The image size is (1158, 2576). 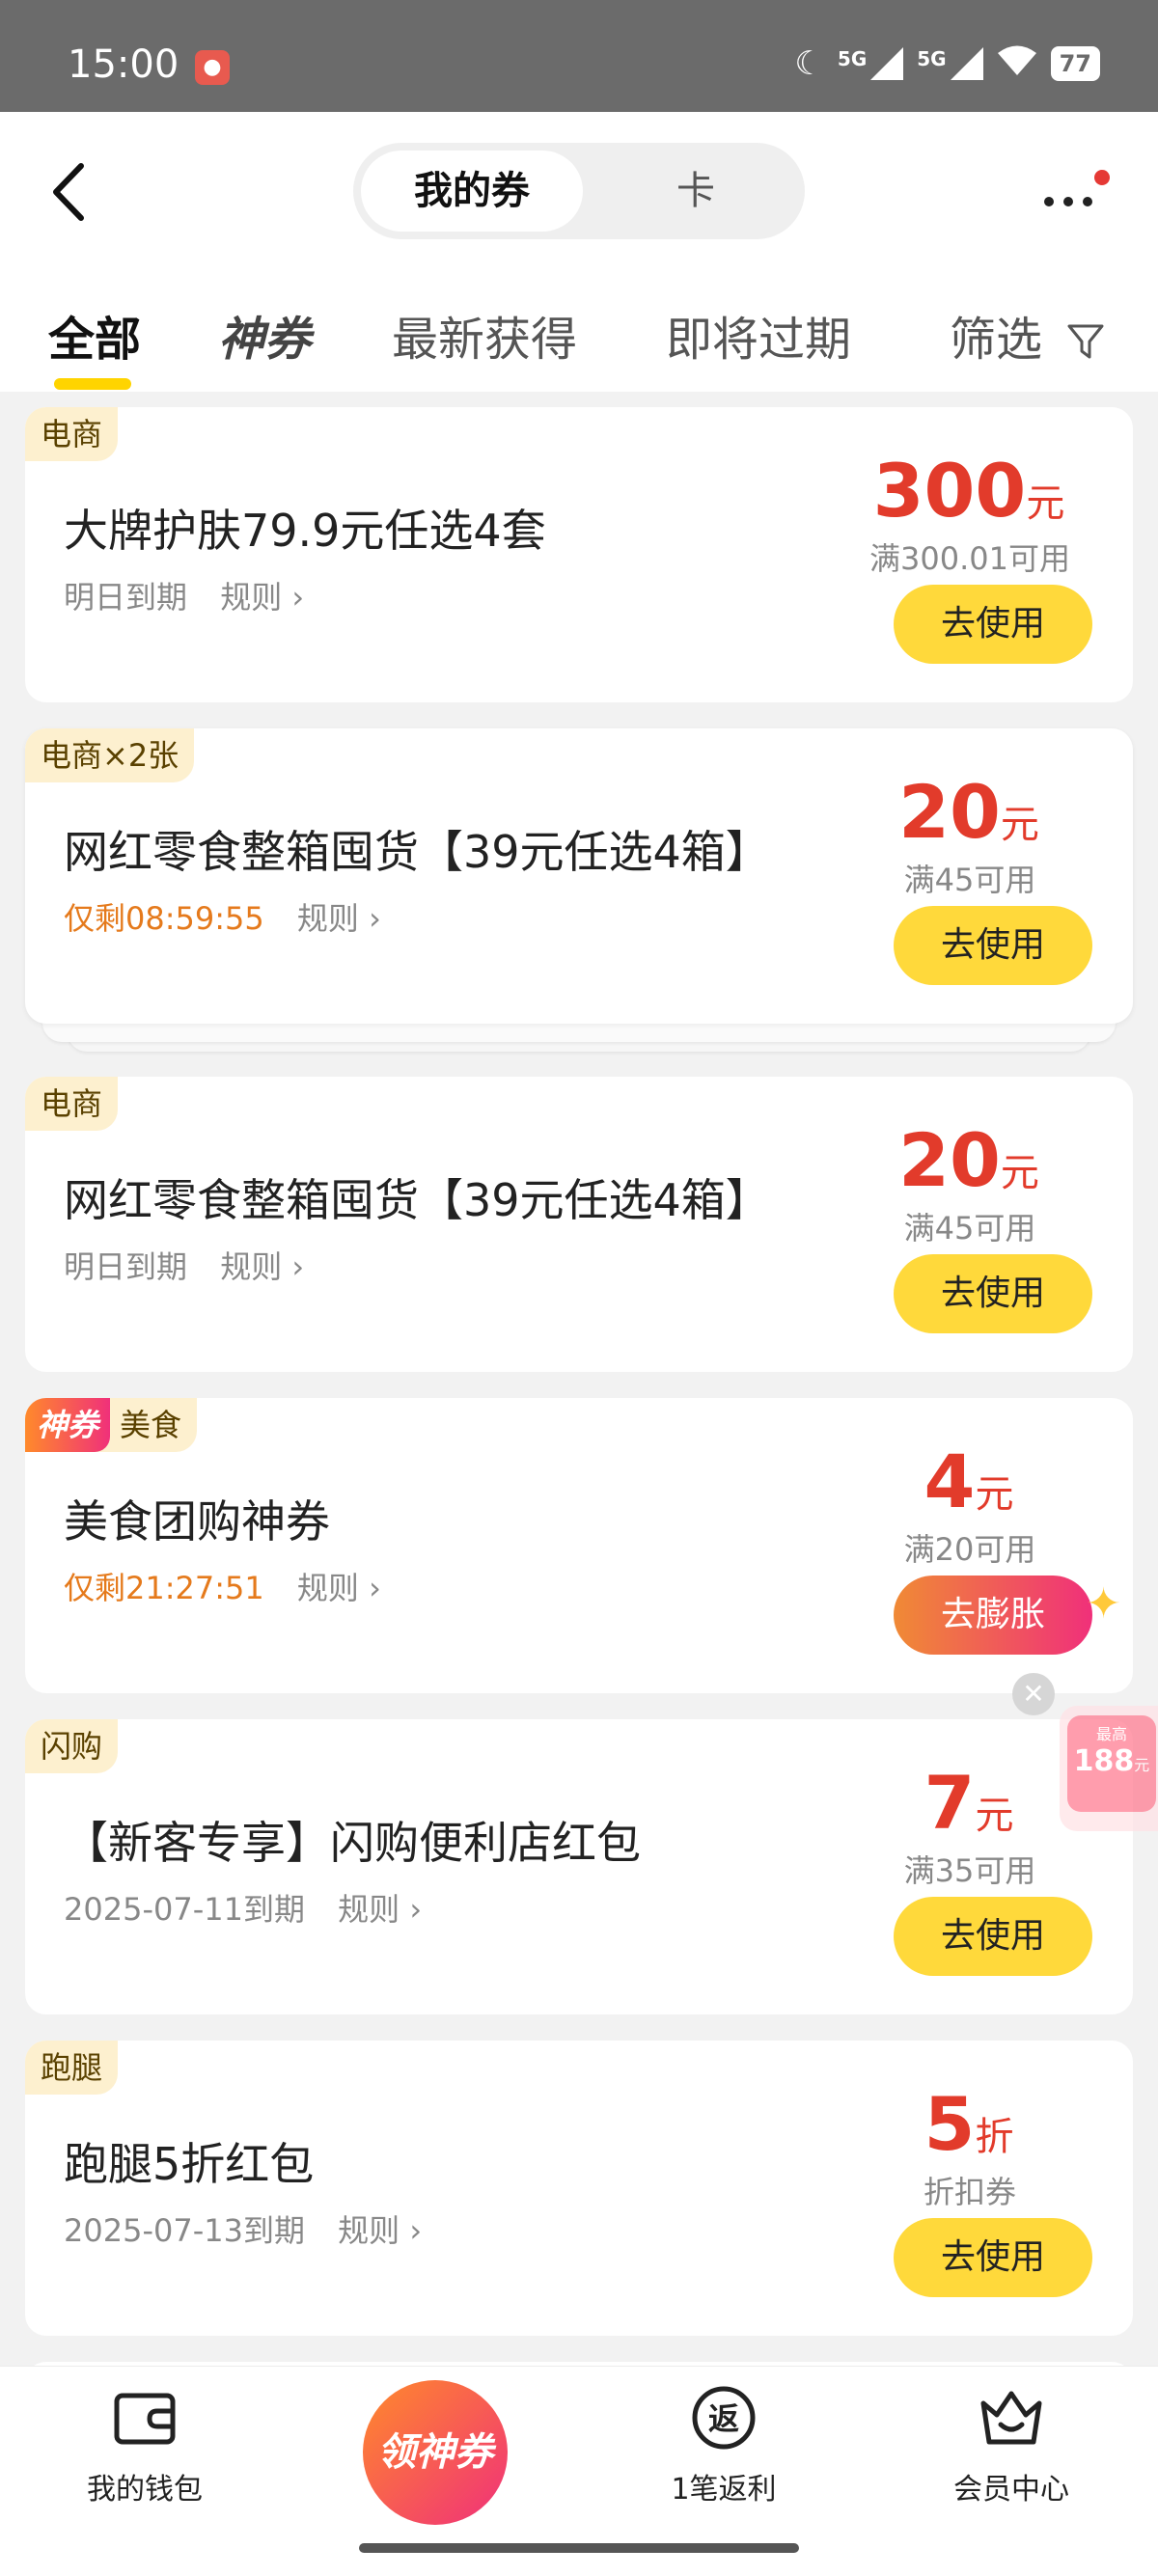 I want to click on battery-icon: 77, so click(x=1075, y=64).